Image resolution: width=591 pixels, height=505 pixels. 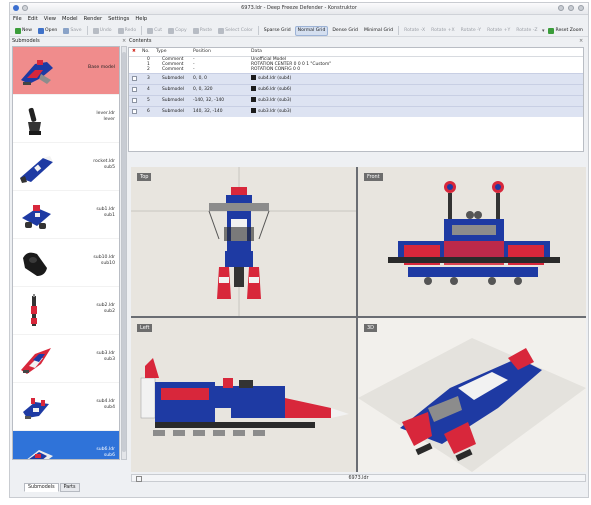 What do you see at coordinates (571, 8) in the screenshot?
I see `maximize-icon` at bounding box center [571, 8].